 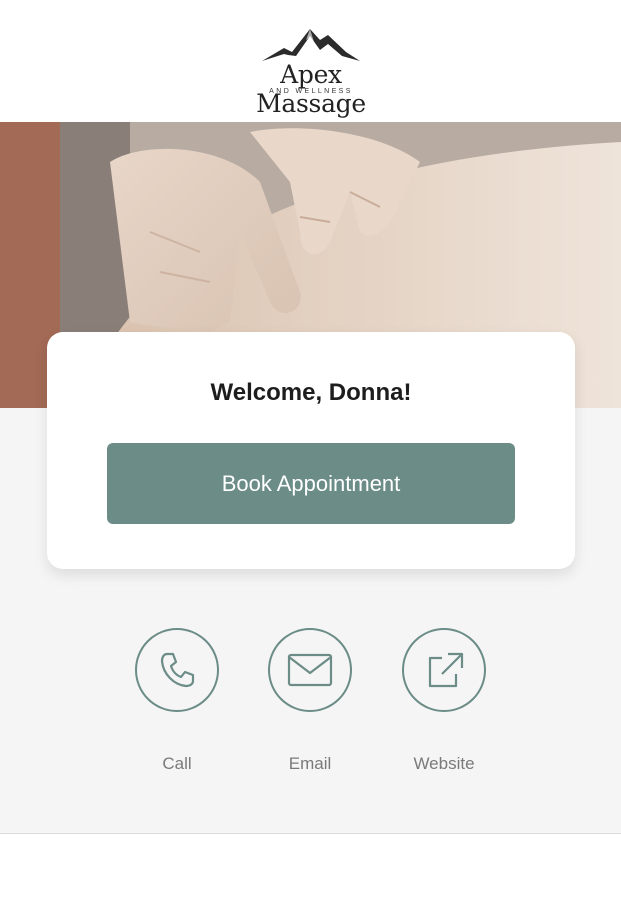 I want to click on email-action: Email, so click(x=310, y=701).